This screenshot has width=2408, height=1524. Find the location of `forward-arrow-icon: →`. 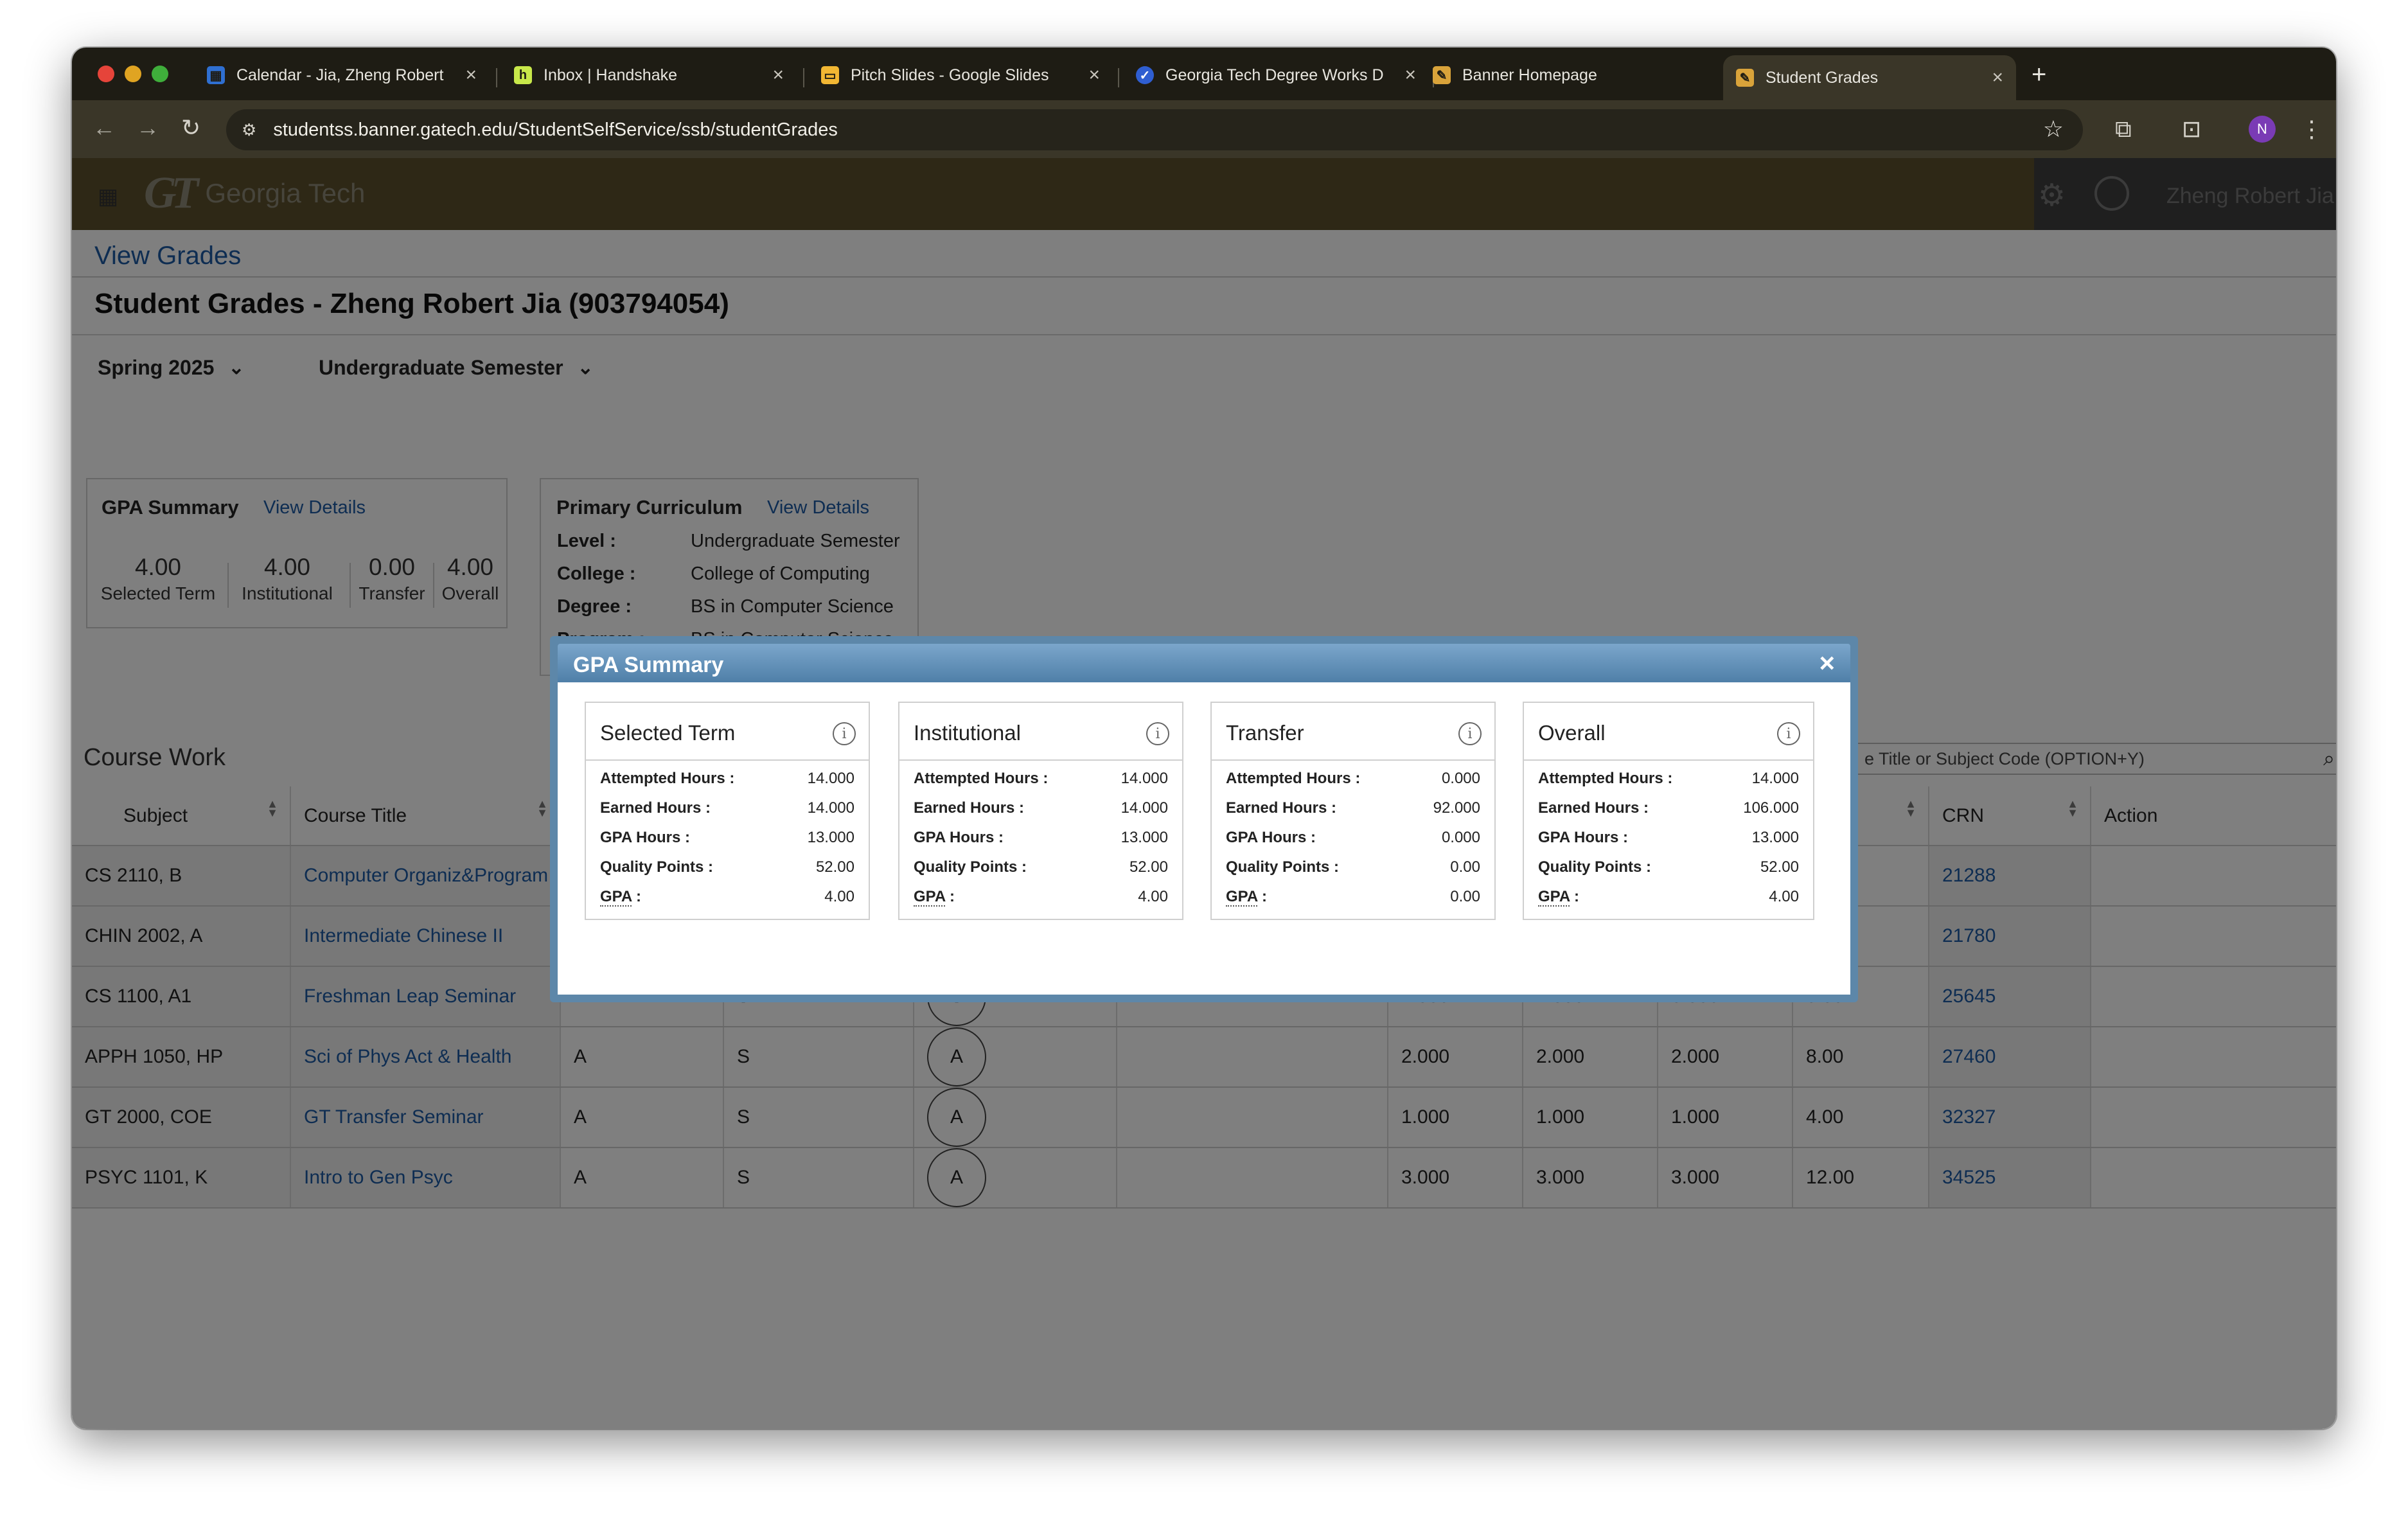

forward-arrow-icon: → is located at coordinates (147, 128).